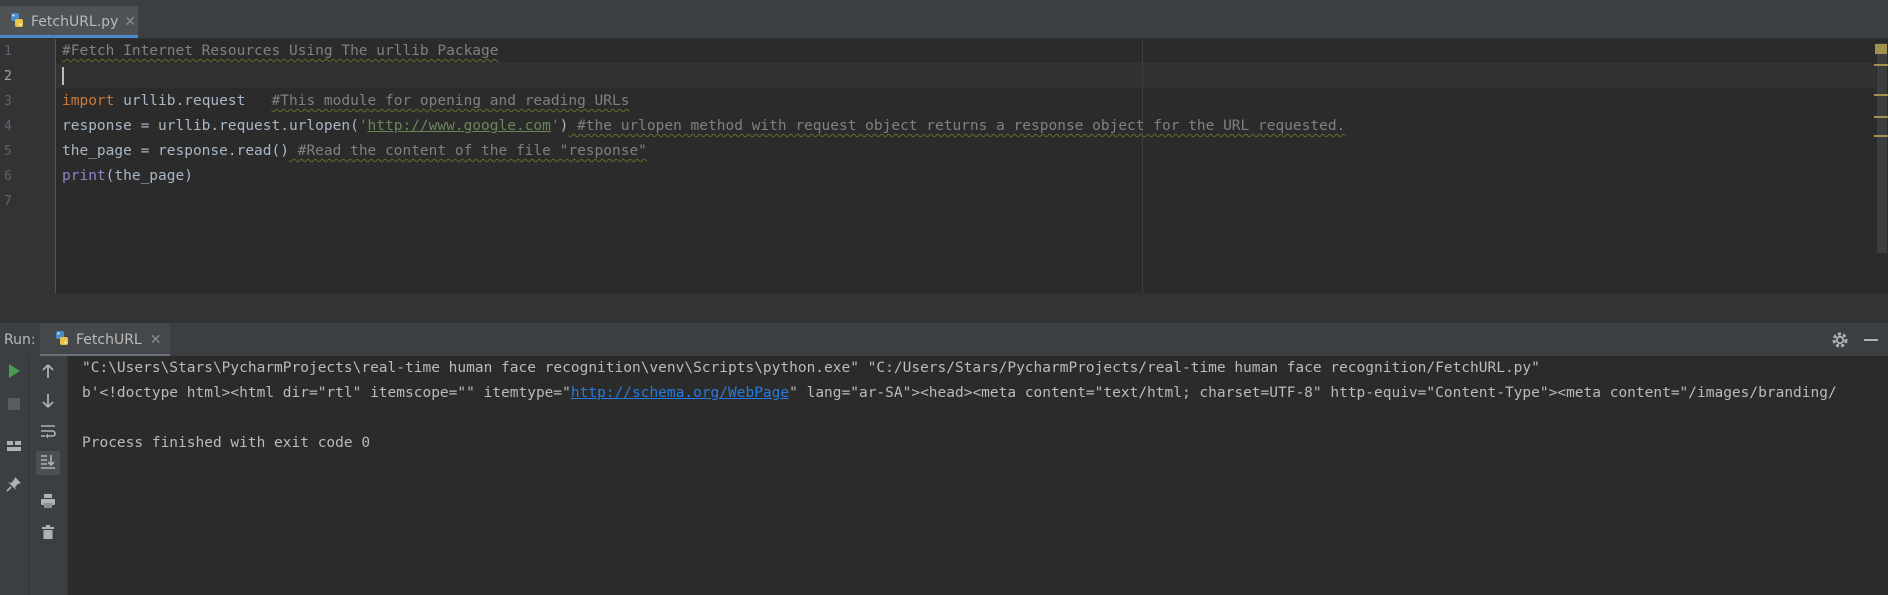  What do you see at coordinates (149, 176) in the screenshot?
I see `code-text: (the_page)` at bounding box center [149, 176].